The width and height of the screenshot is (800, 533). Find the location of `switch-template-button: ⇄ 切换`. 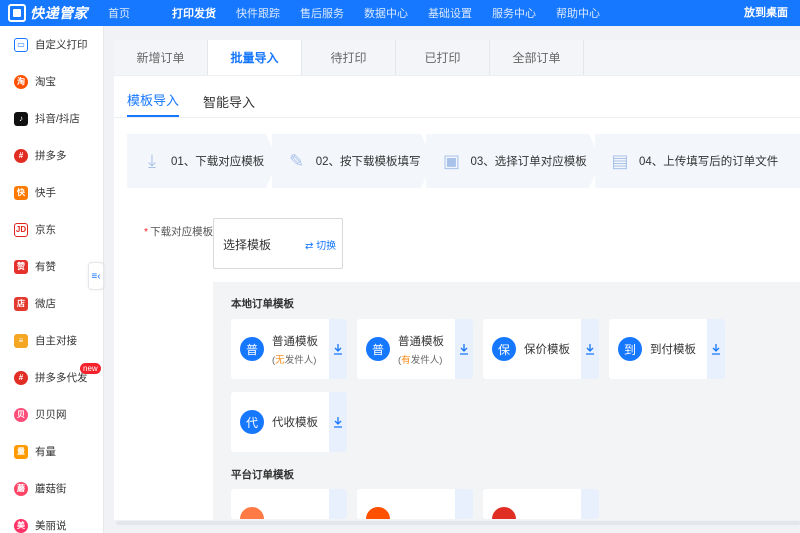

switch-template-button: ⇄ 切换 is located at coordinates (320, 244).